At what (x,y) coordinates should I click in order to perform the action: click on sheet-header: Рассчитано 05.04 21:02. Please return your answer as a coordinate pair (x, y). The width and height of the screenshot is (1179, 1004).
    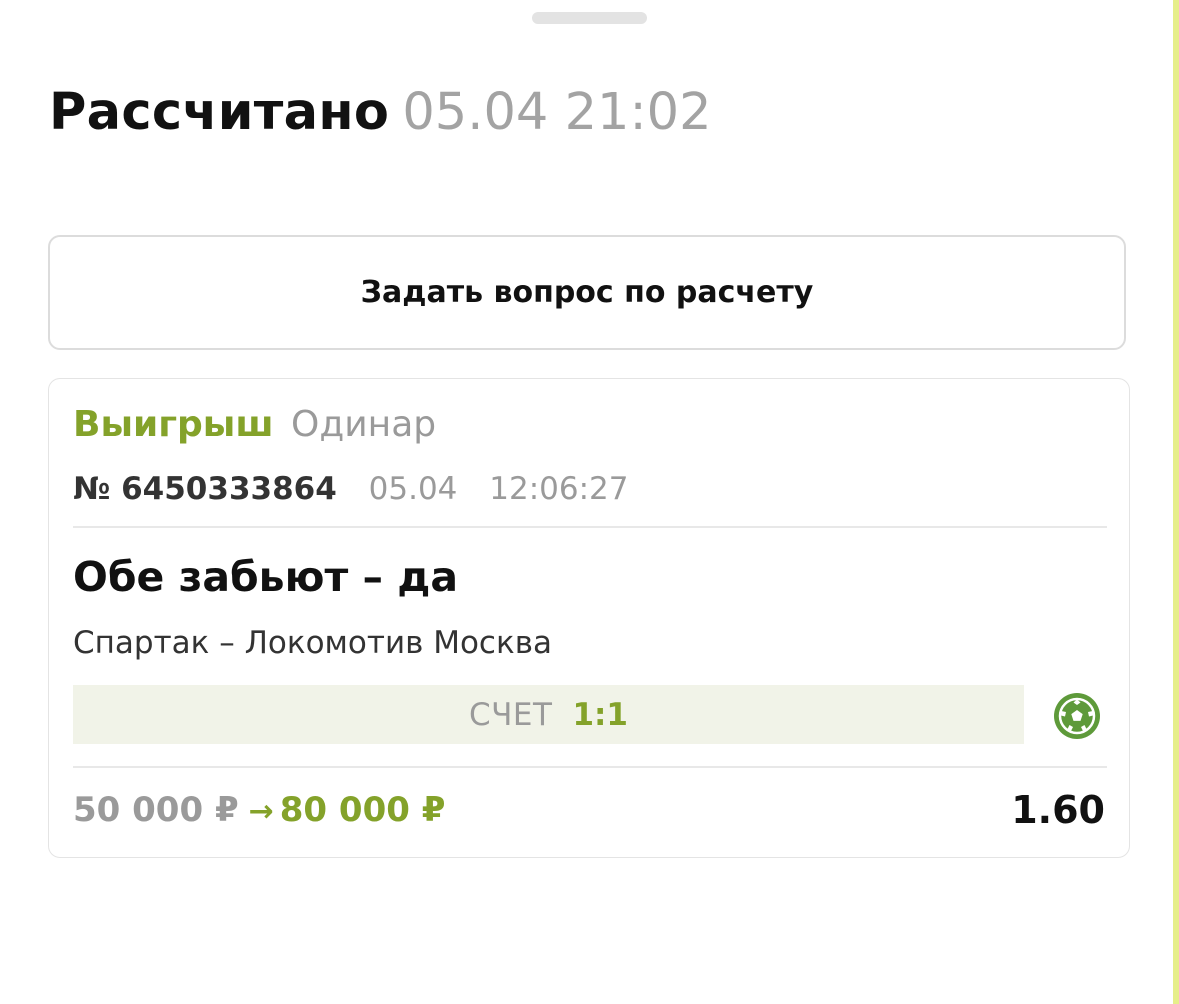
    Looking at the image, I should click on (380, 118).